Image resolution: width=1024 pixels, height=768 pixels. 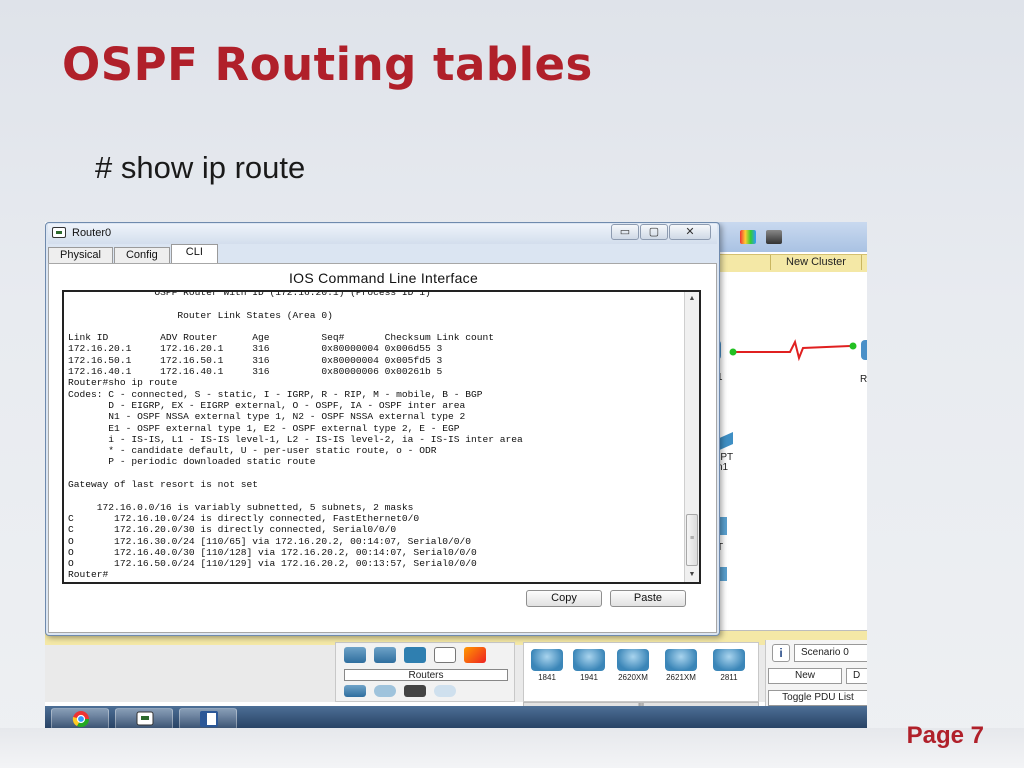 I want to click on slide-subtitle: # show ip route, so click(x=200, y=167).